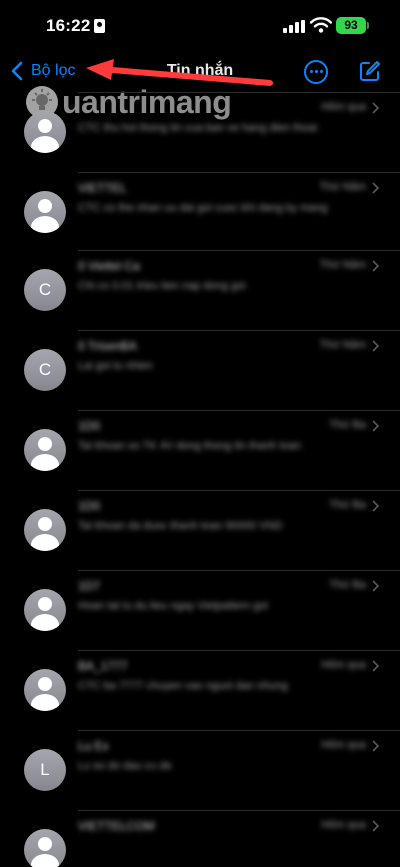  What do you see at coordinates (233, 852) in the screenshot?
I see `message-preview` at bounding box center [233, 852].